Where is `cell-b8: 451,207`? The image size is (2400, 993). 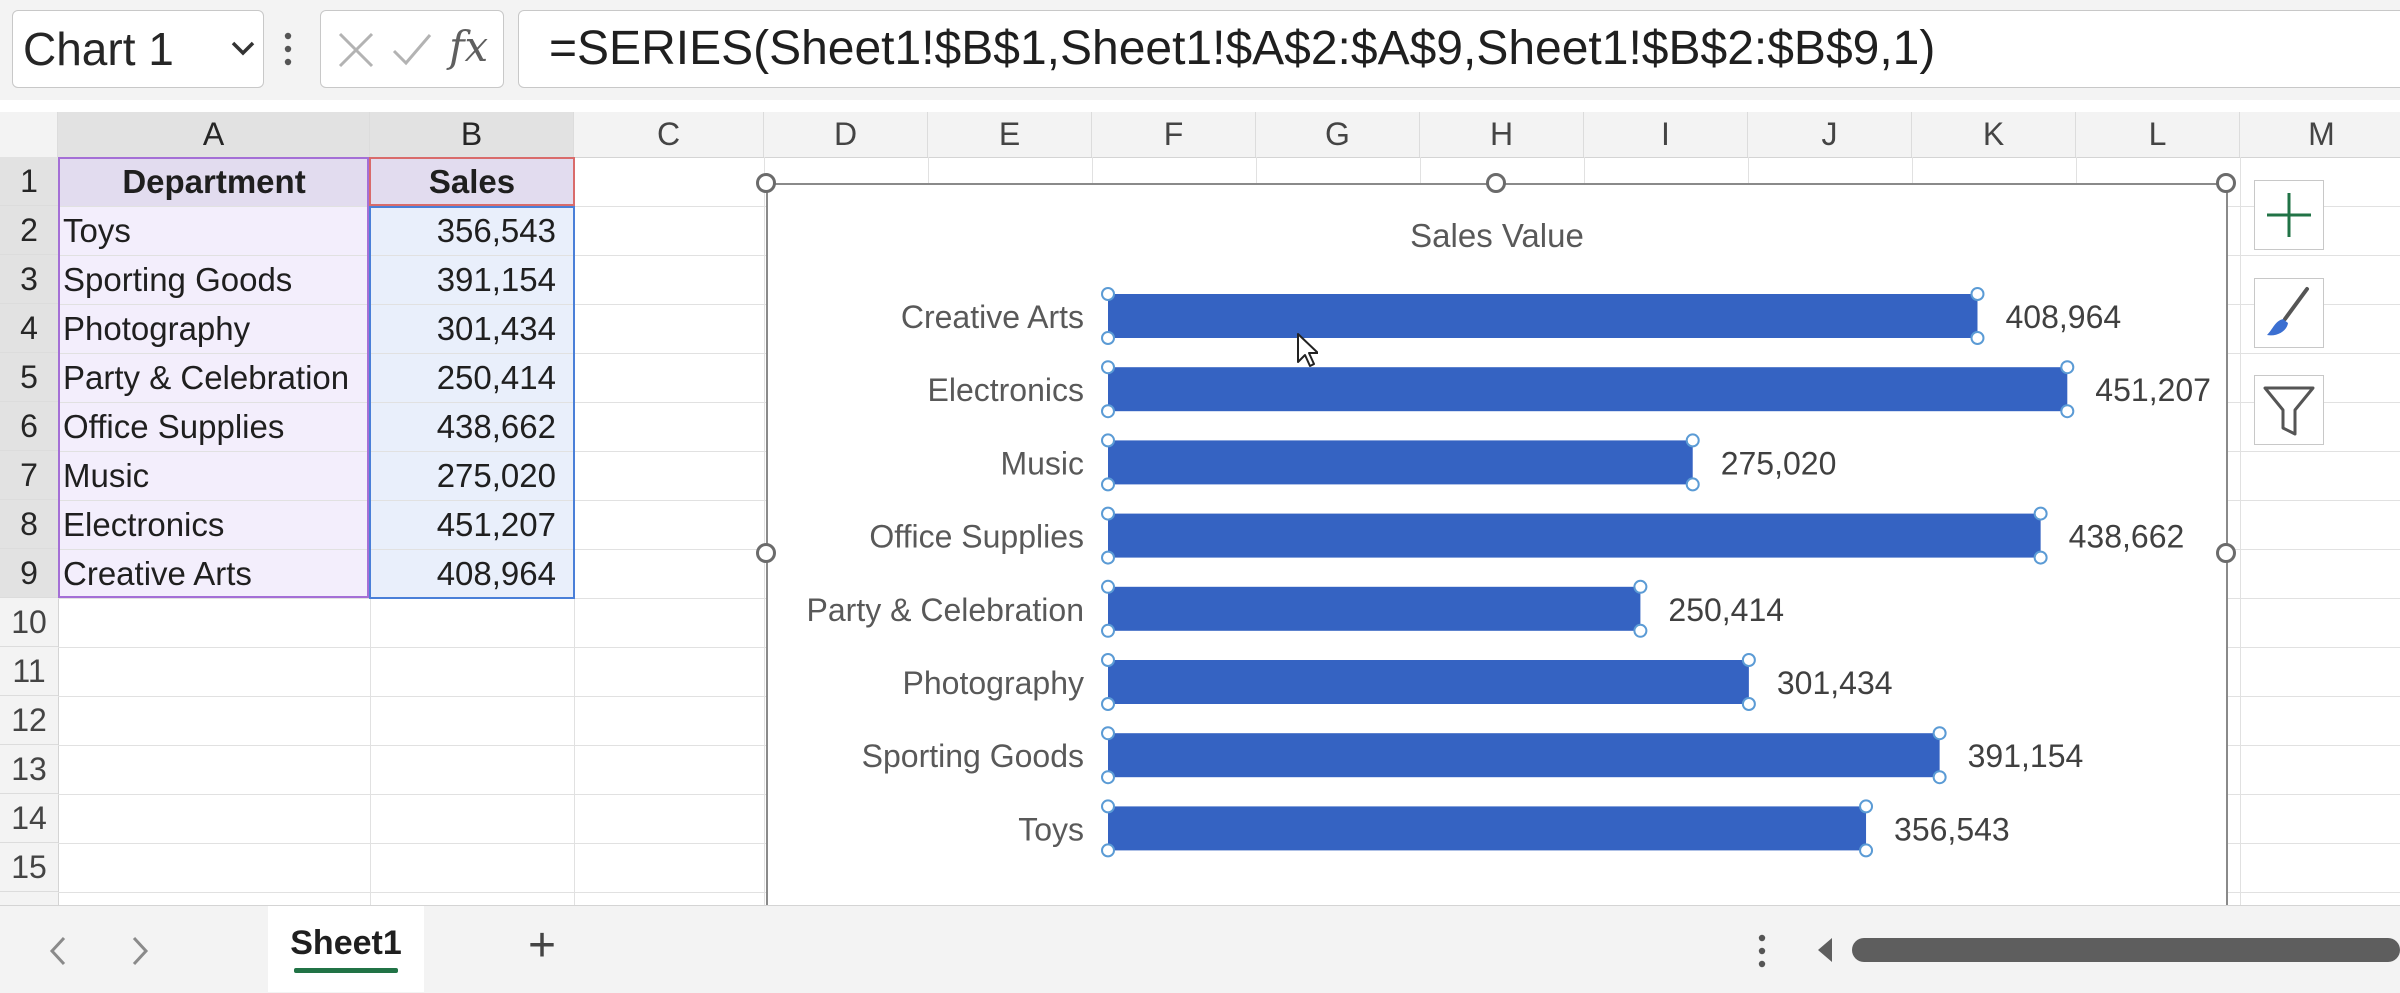
cell-b8: 451,207 is located at coordinates (472, 524).